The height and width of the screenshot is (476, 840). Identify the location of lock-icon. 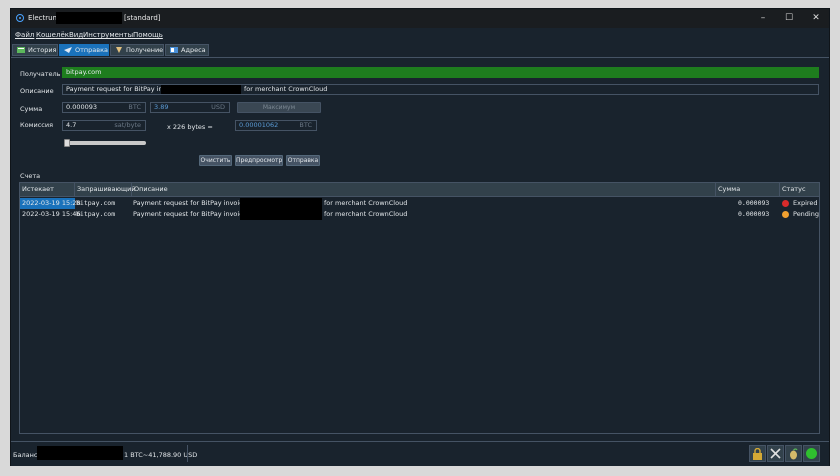
(757, 453).